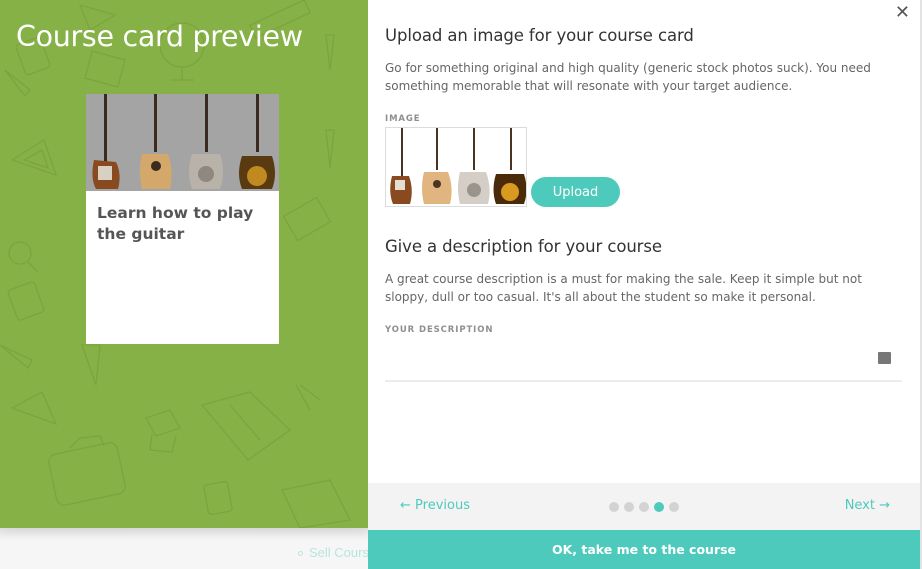 The width and height of the screenshot is (922, 569). What do you see at coordinates (575, 192) in the screenshot?
I see `upload-button: Upload` at bounding box center [575, 192].